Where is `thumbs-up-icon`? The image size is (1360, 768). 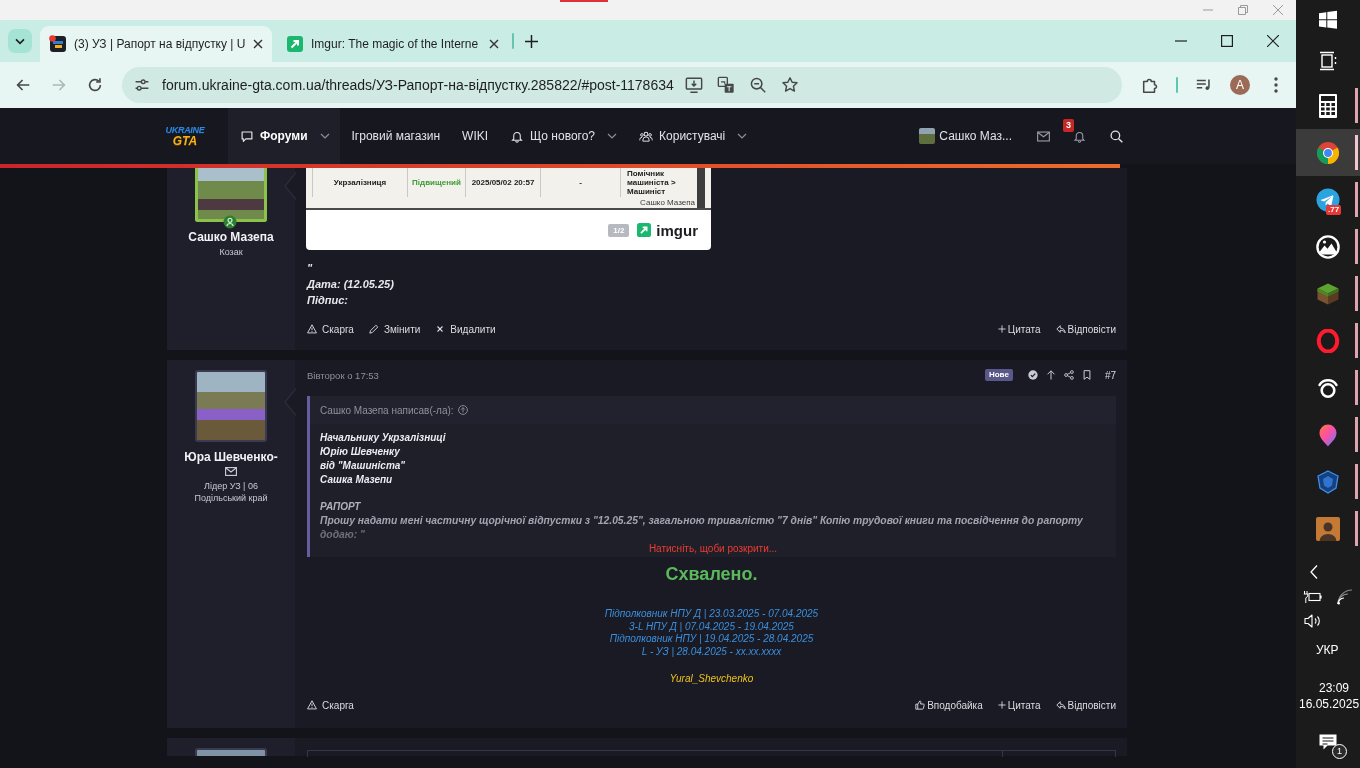
thumbs-up-icon is located at coordinates (920, 705).